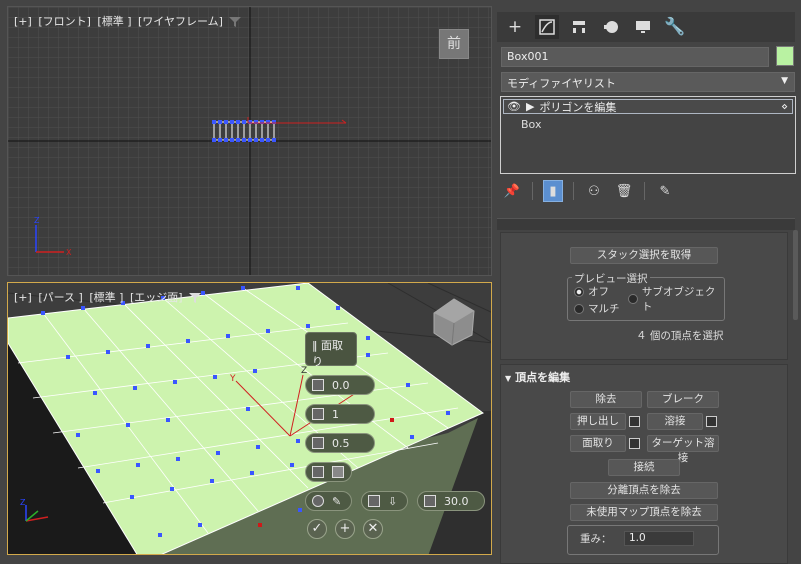 Image resolution: width=801 pixels, height=564 pixels. I want to click on utilities-tab-icon: 🔧, so click(675, 27).